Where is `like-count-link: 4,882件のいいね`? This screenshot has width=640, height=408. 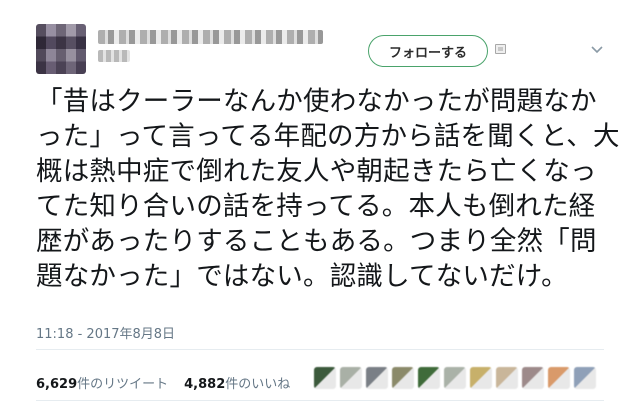 like-count-link: 4,882件のいいね is located at coordinates (237, 382).